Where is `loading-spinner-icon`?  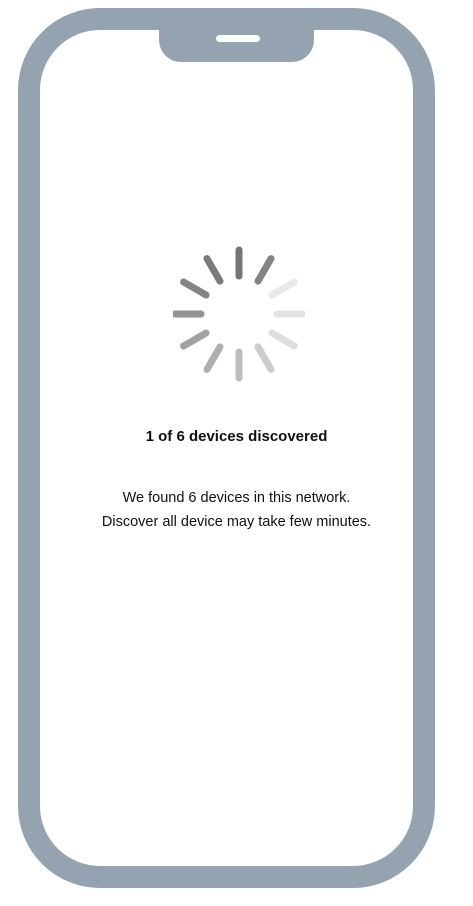
loading-spinner-icon is located at coordinates (239, 314).